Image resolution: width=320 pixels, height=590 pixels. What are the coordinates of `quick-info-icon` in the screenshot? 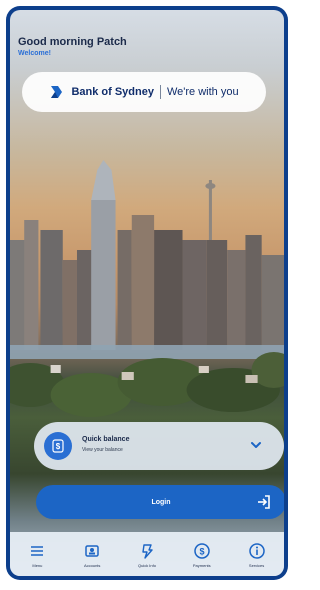 It's located at (147, 551).